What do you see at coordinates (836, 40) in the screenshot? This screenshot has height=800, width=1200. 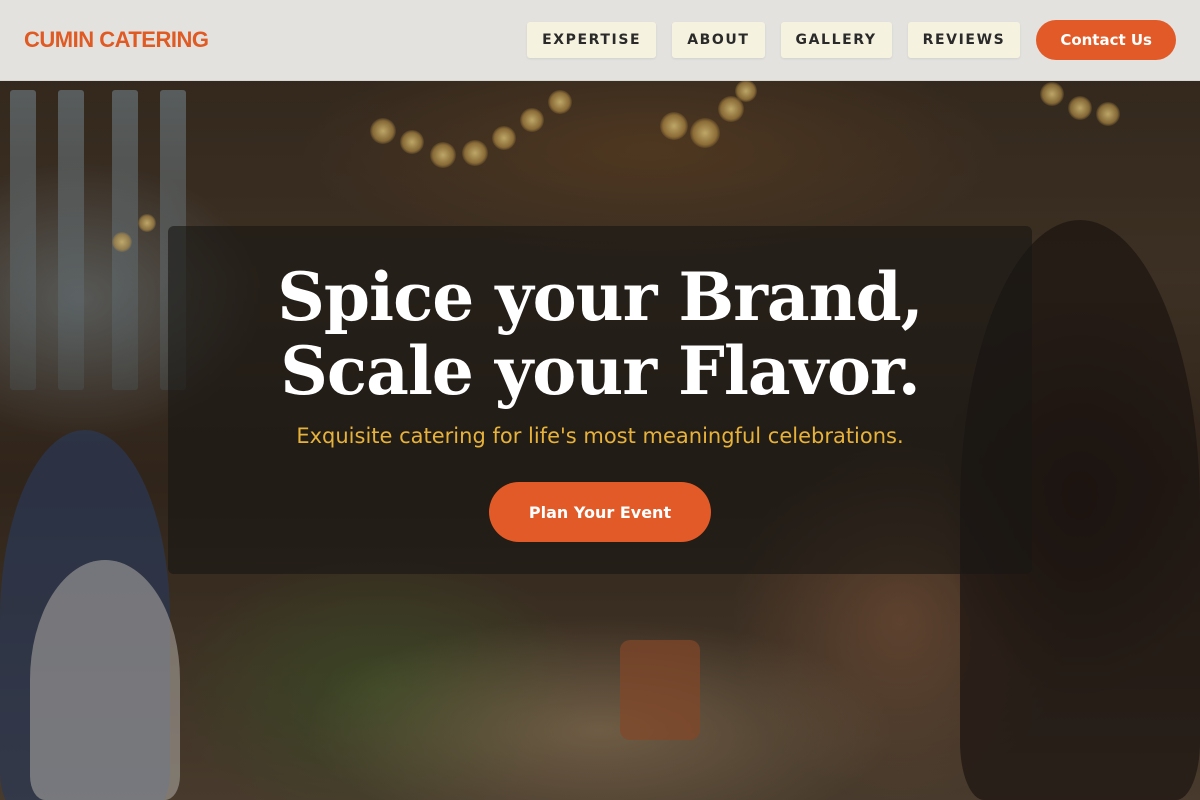 I see `nav-item-gallery: GALLERY` at bounding box center [836, 40].